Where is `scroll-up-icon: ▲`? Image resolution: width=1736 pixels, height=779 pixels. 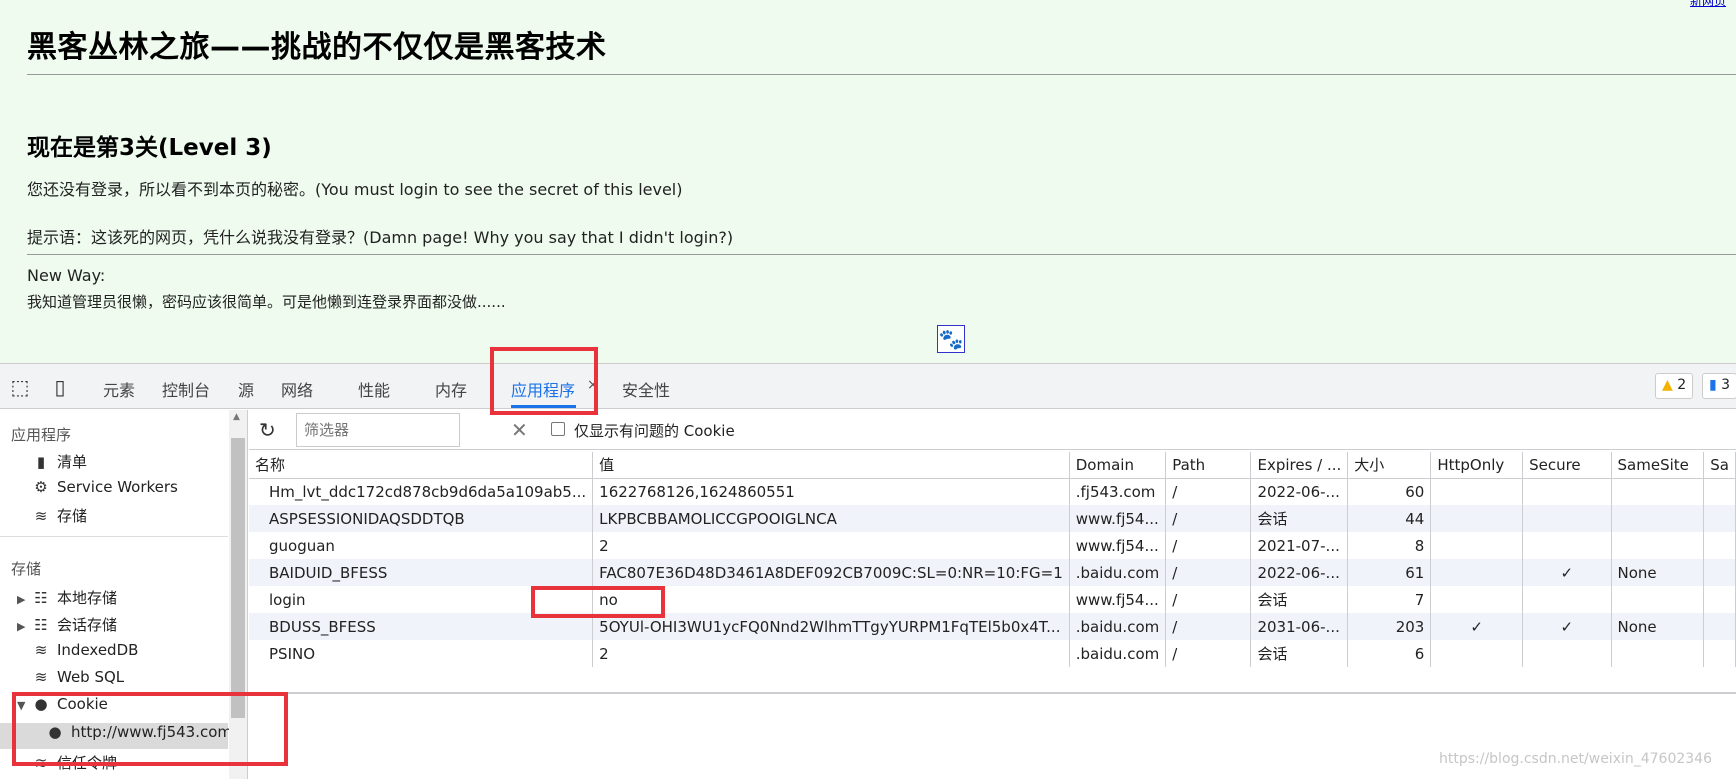
scroll-up-icon: ▲ is located at coordinates (236, 417).